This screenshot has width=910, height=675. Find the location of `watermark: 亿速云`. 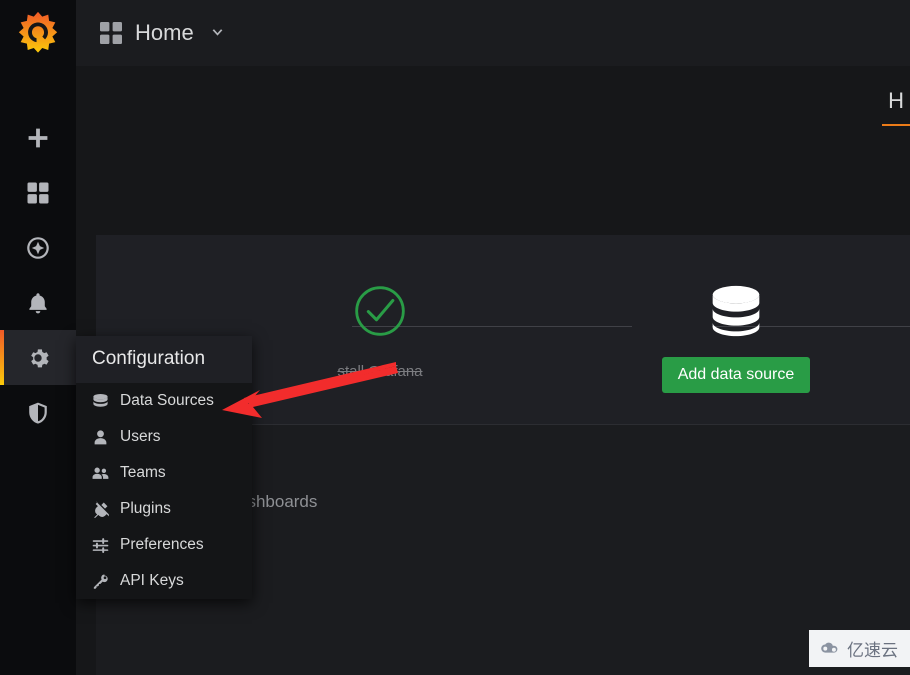

watermark: 亿速云 is located at coordinates (859, 648).